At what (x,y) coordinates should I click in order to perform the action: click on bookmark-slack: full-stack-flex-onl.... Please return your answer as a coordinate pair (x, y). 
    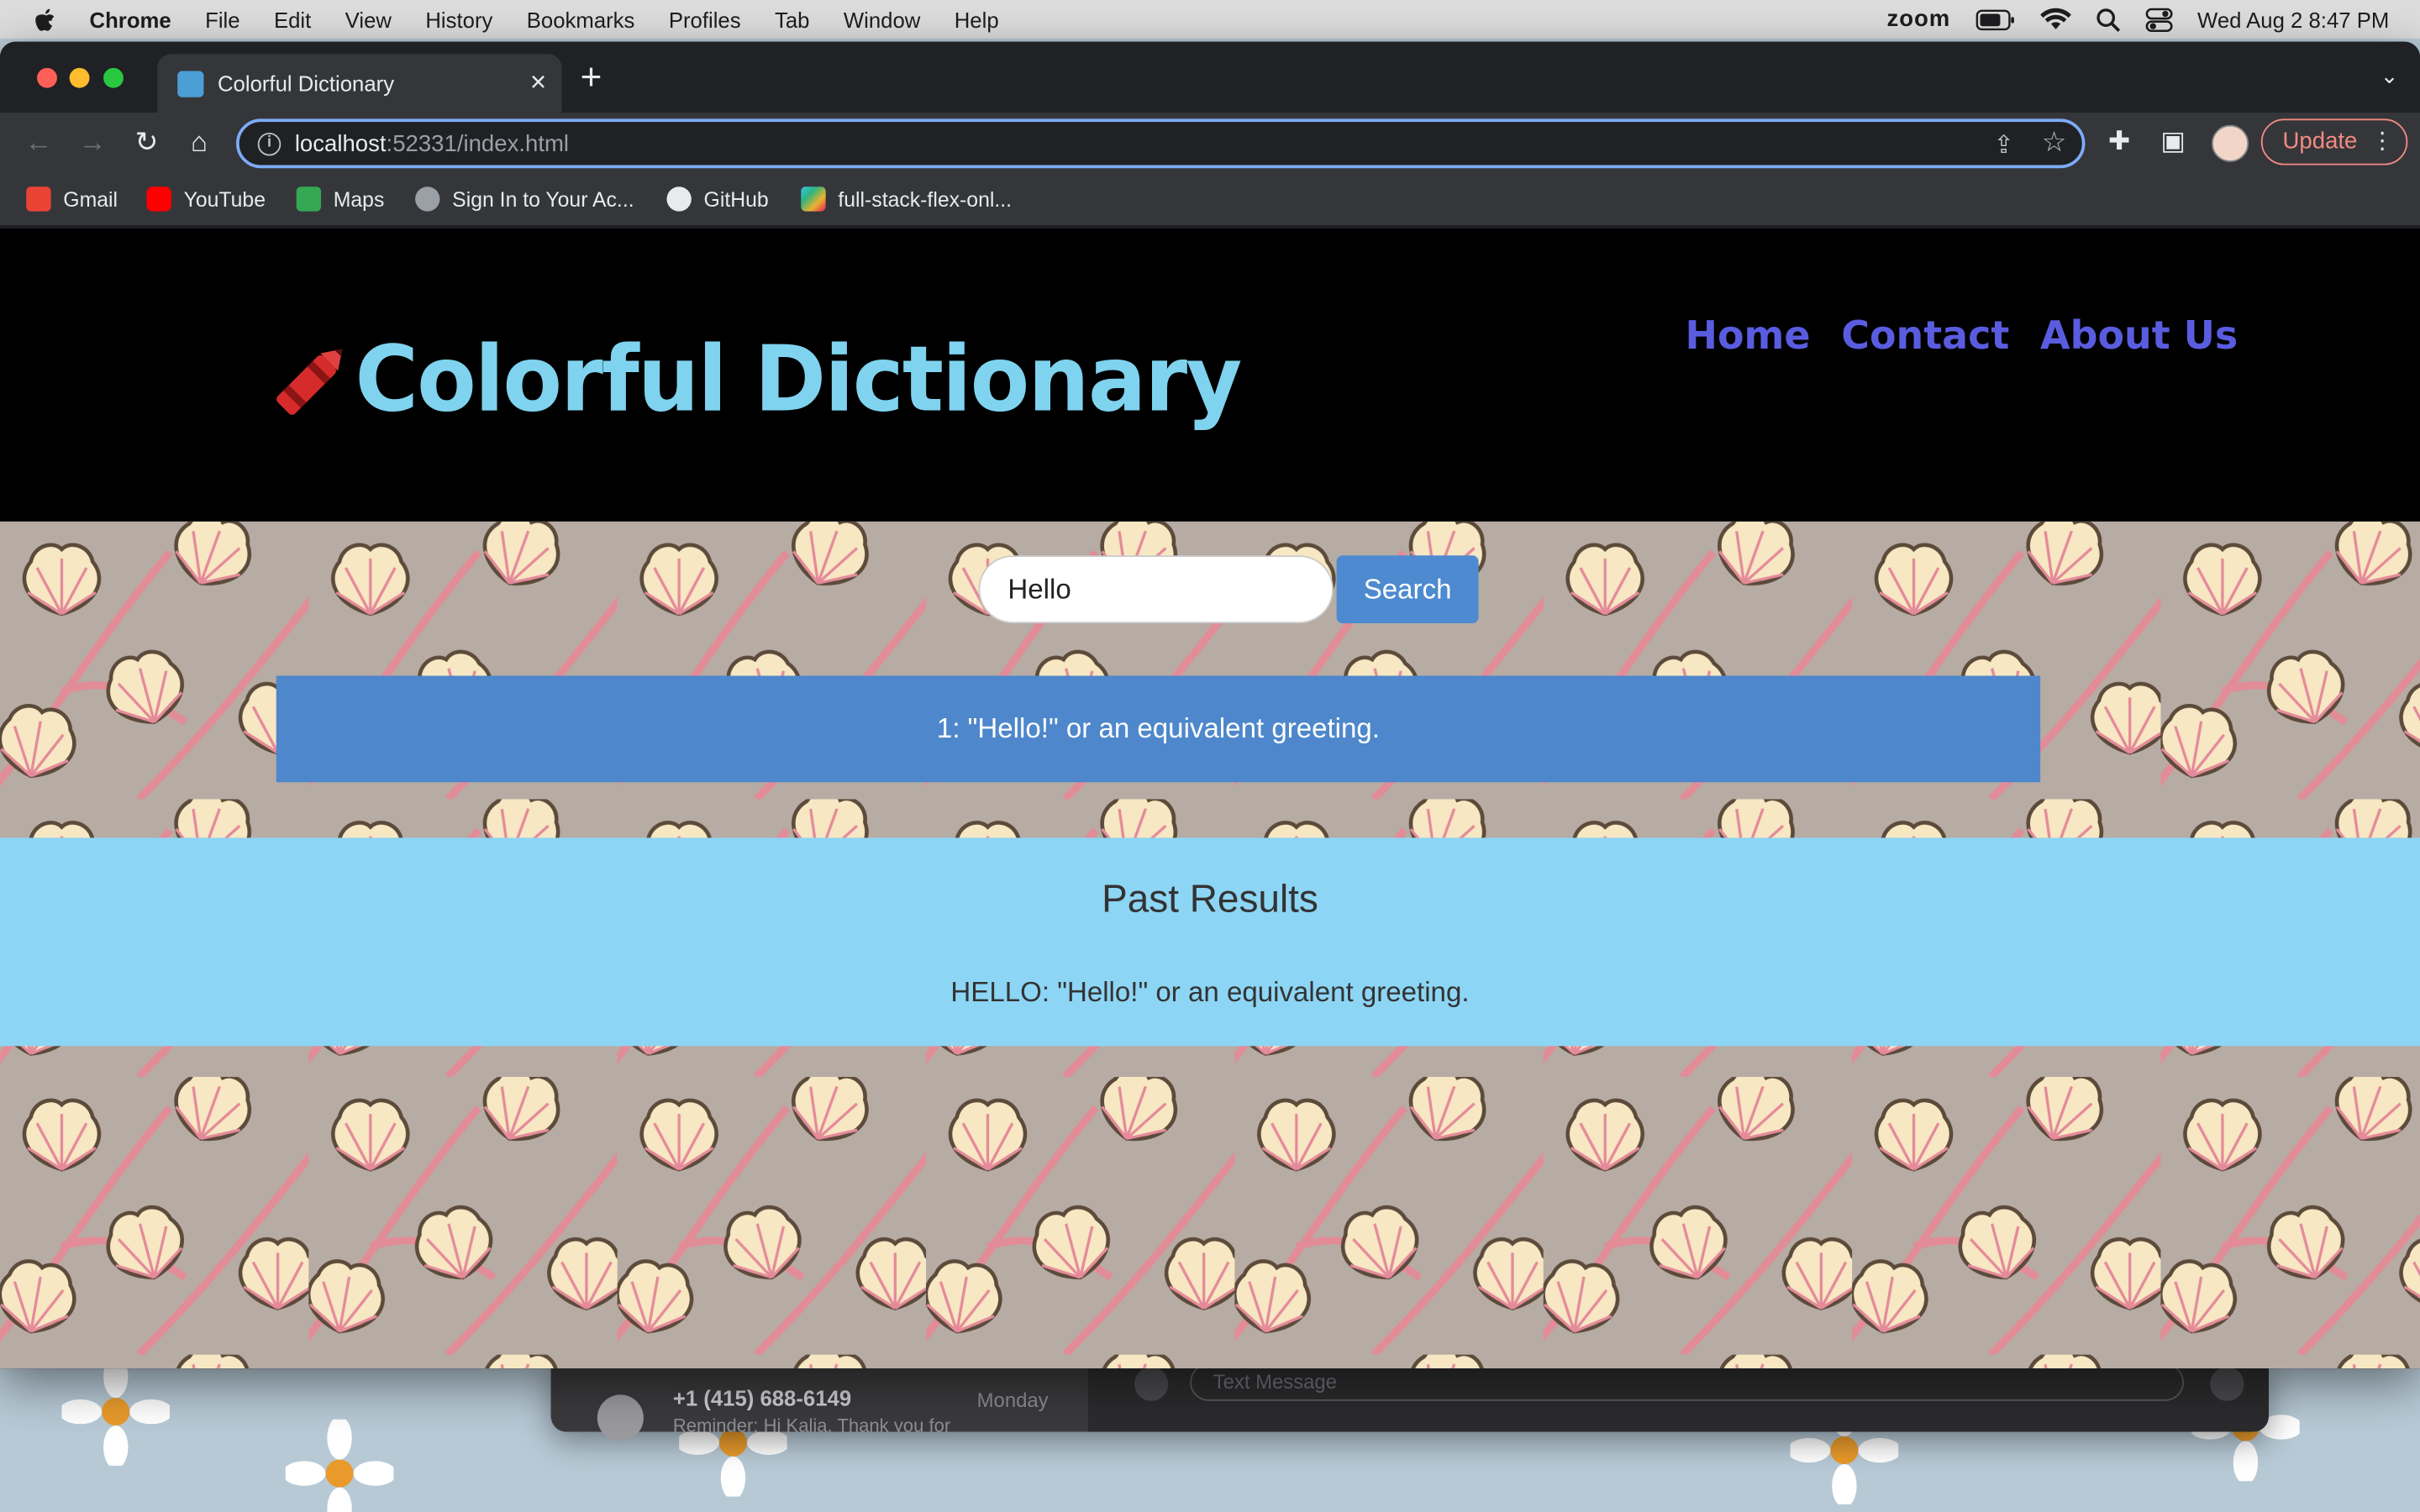
    Looking at the image, I should click on (907, 199).